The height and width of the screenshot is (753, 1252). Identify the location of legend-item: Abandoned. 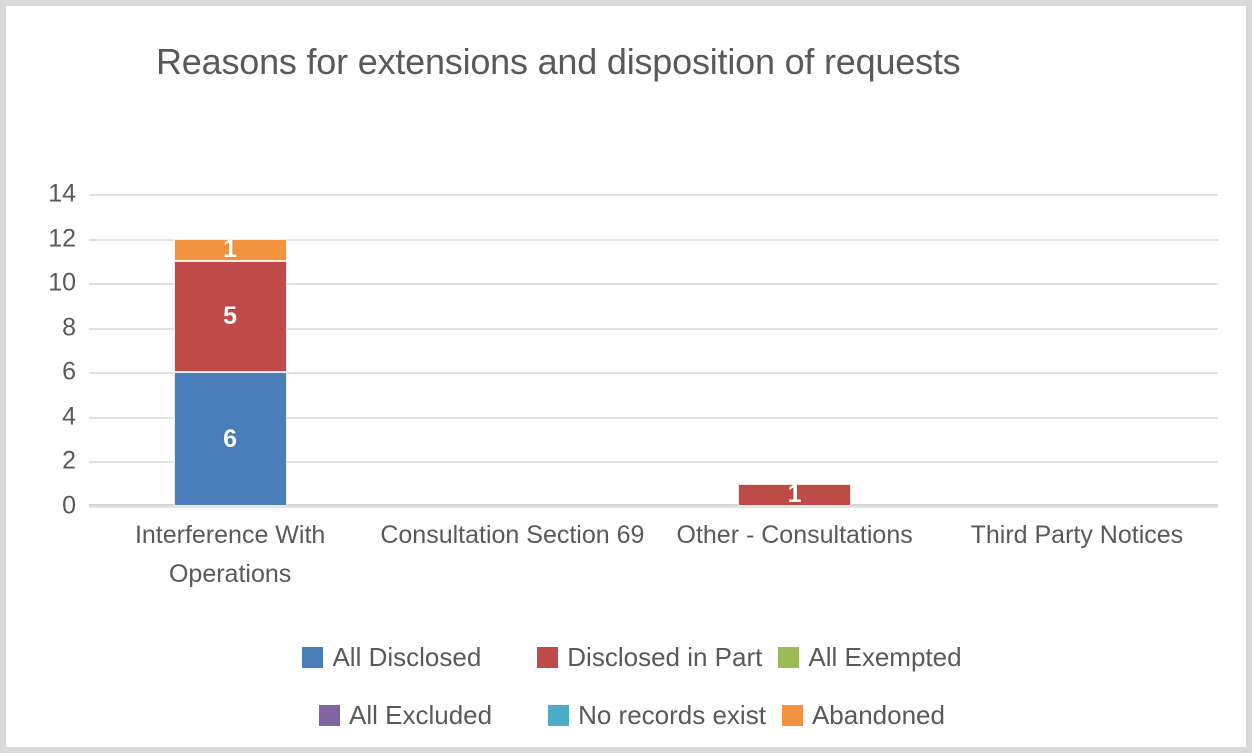
(863, 715).